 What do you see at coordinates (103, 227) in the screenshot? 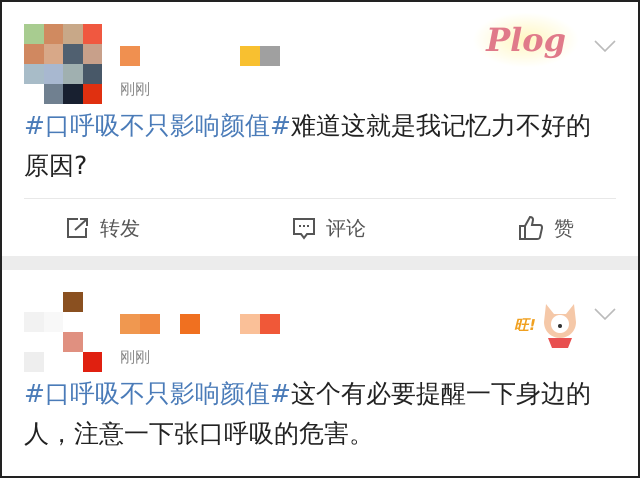
I see `share-button: 转发` at bounding box center [103, 227].